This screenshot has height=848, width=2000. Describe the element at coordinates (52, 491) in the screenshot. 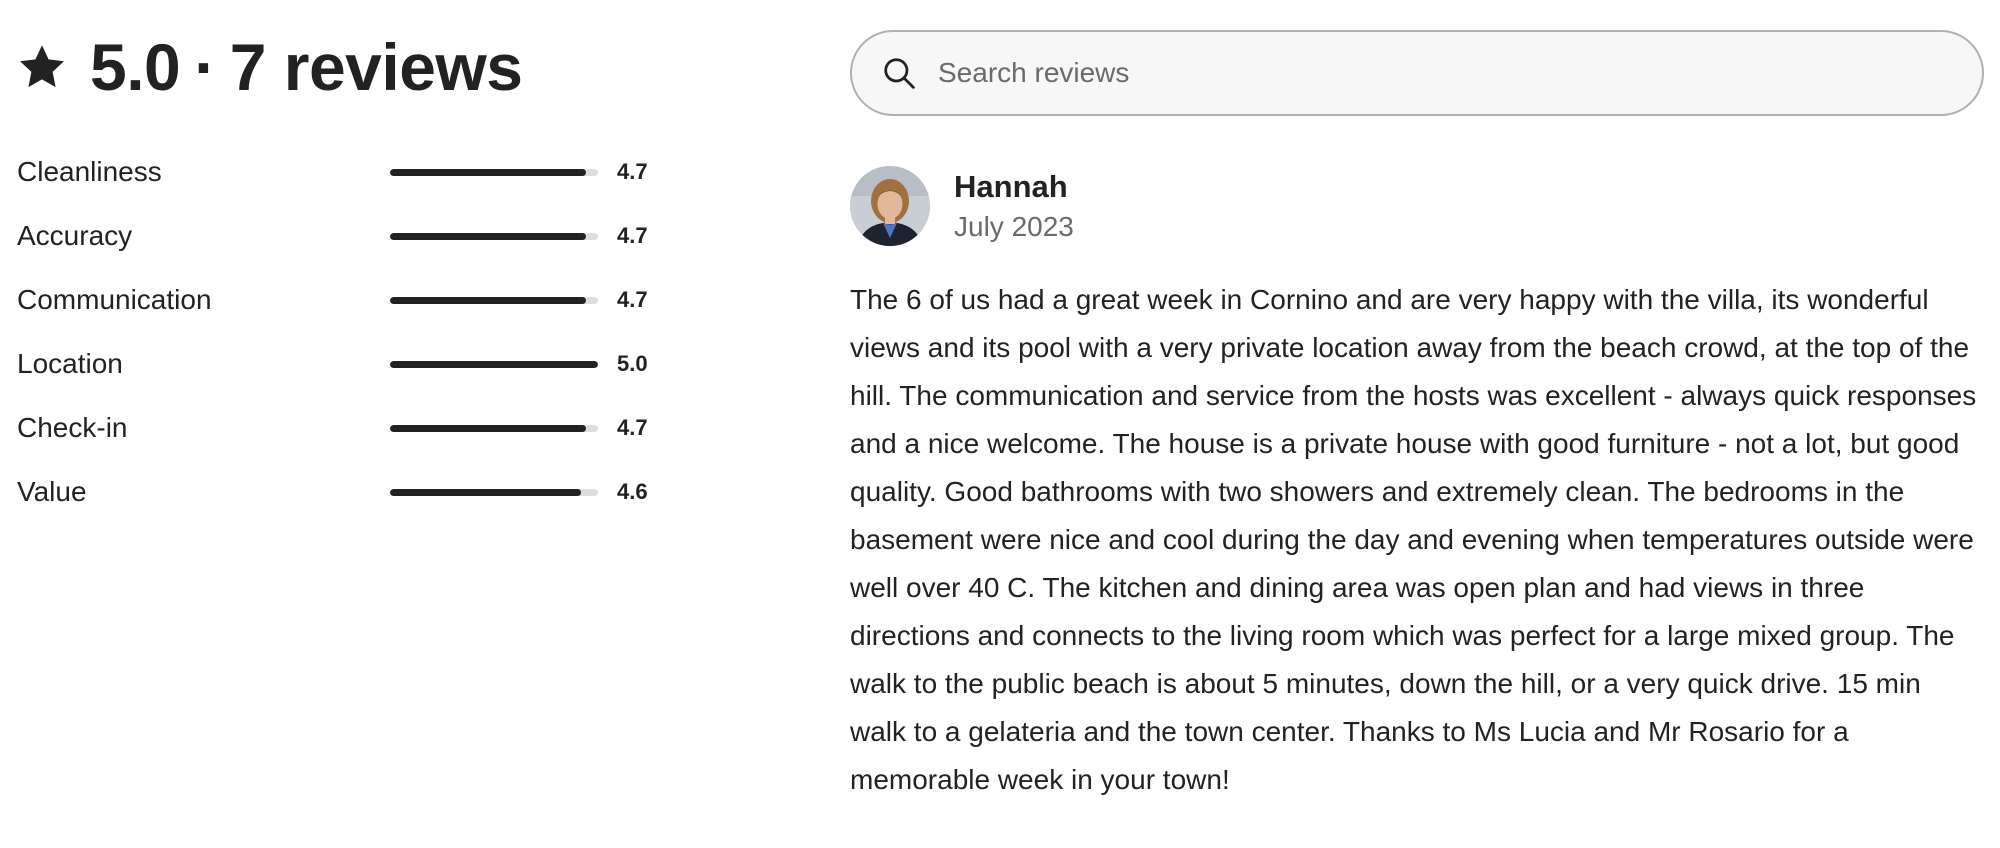

I see `rating-label: Value` at that location.